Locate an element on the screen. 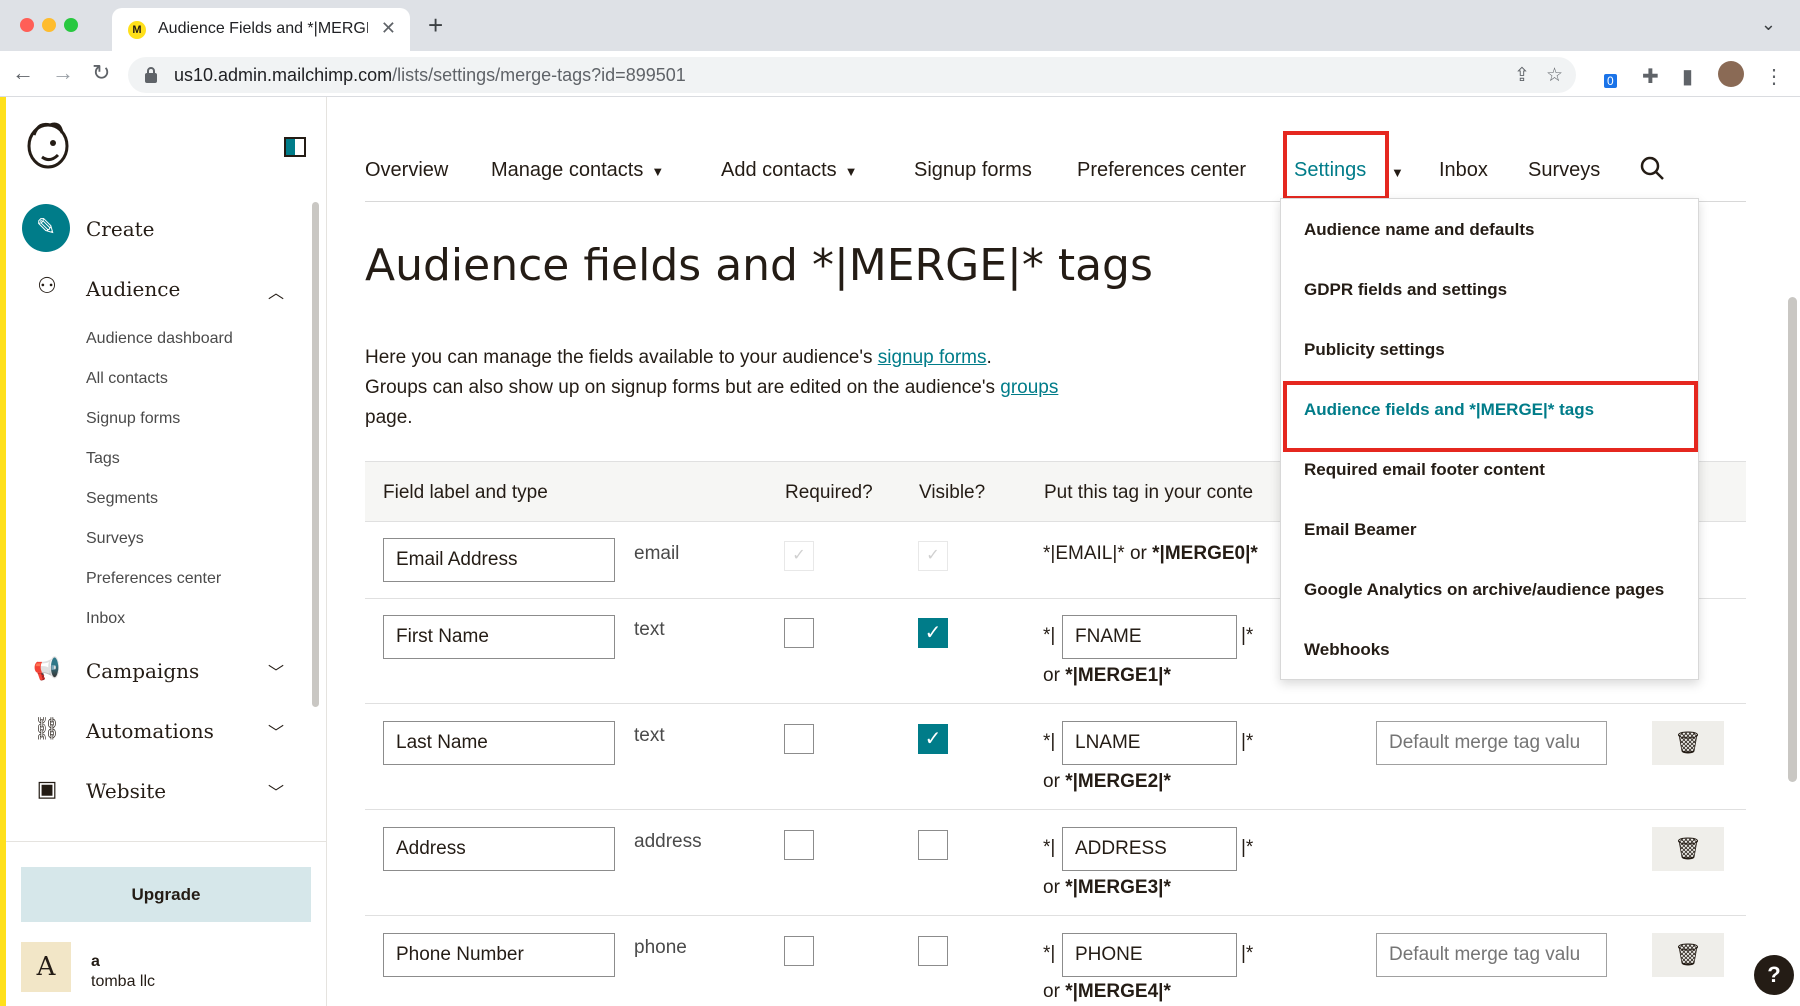 This screenshot has height=1006, width=1800. back-arrow-icon: ← is located at coordinates (23, 73).